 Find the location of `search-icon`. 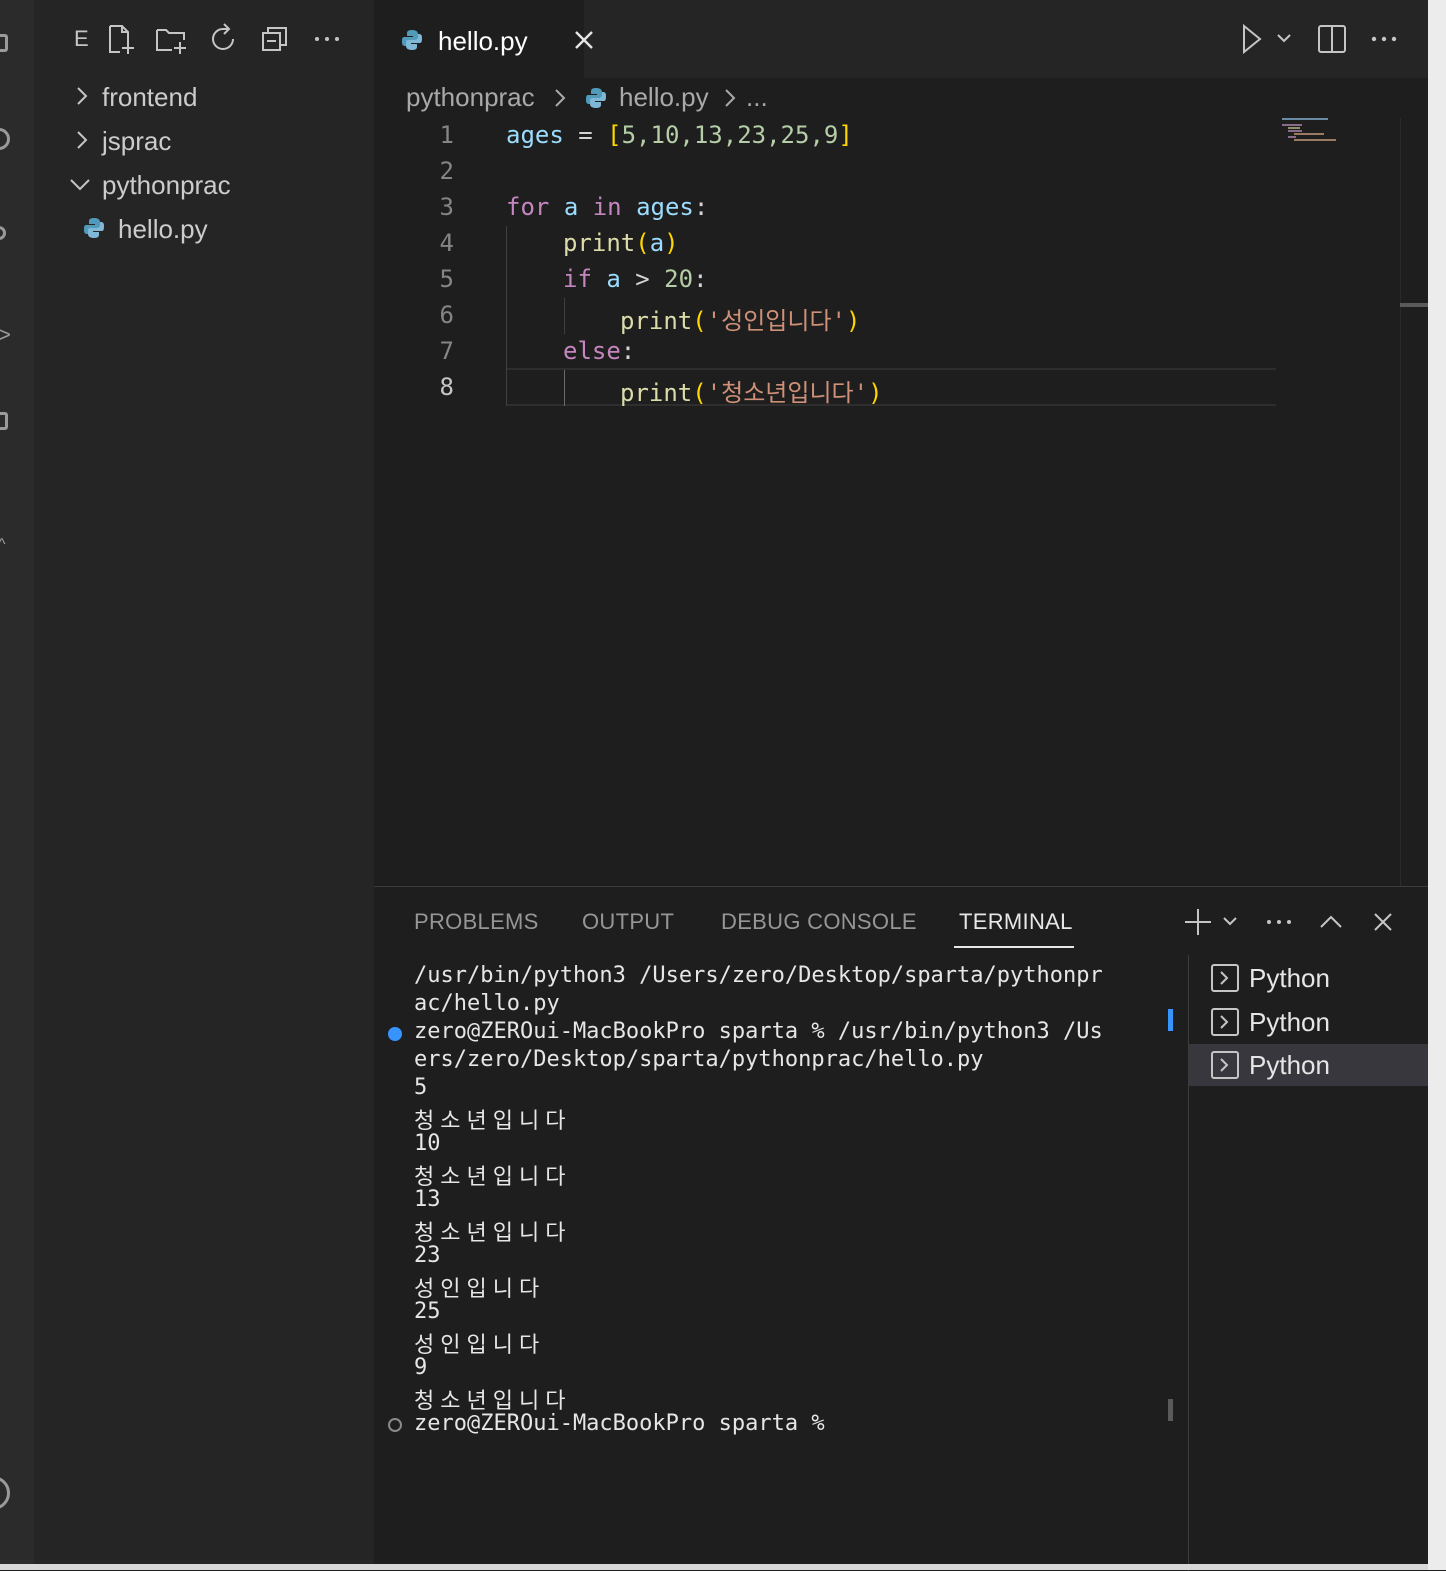

search-icon is located at coordinates (5, 139).